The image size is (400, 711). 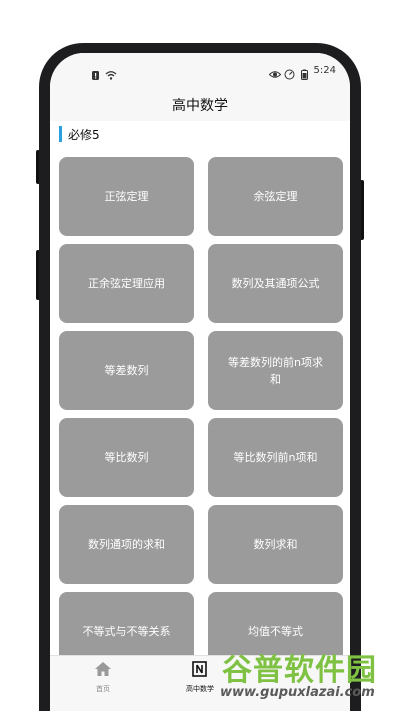 I want to click on topic-card-label: 数列通项的求和, so click(x=126, y=544).